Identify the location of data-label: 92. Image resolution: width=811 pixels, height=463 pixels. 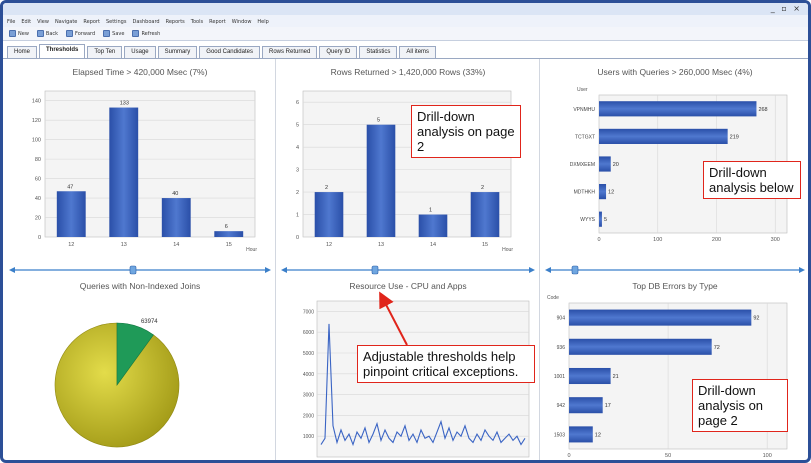
(756, 319).